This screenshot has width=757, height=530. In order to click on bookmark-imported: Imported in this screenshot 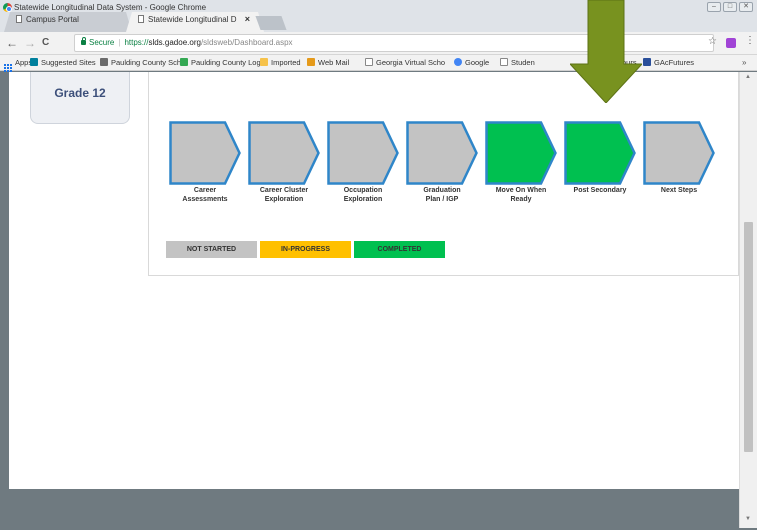, I will do `click(280, 62)`.